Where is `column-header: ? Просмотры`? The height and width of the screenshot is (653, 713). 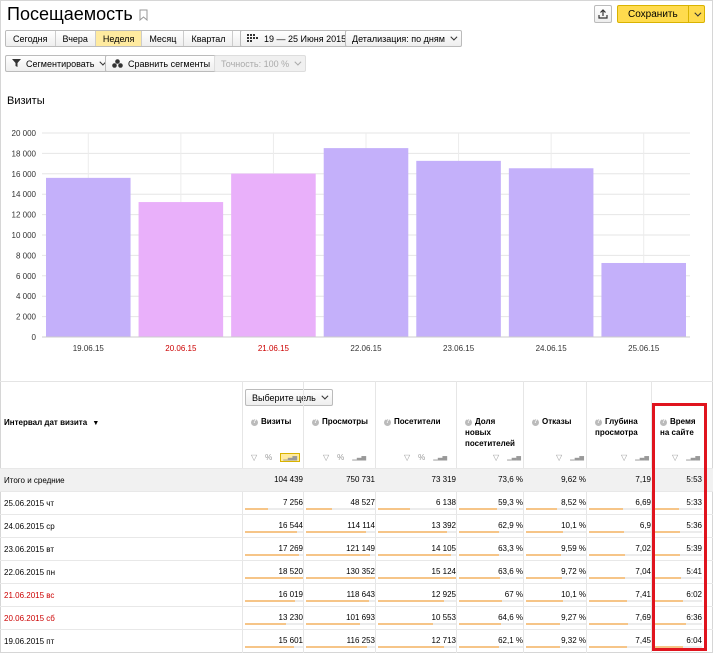 column-header: ? Просмотры is located at coordinates (340, 421).